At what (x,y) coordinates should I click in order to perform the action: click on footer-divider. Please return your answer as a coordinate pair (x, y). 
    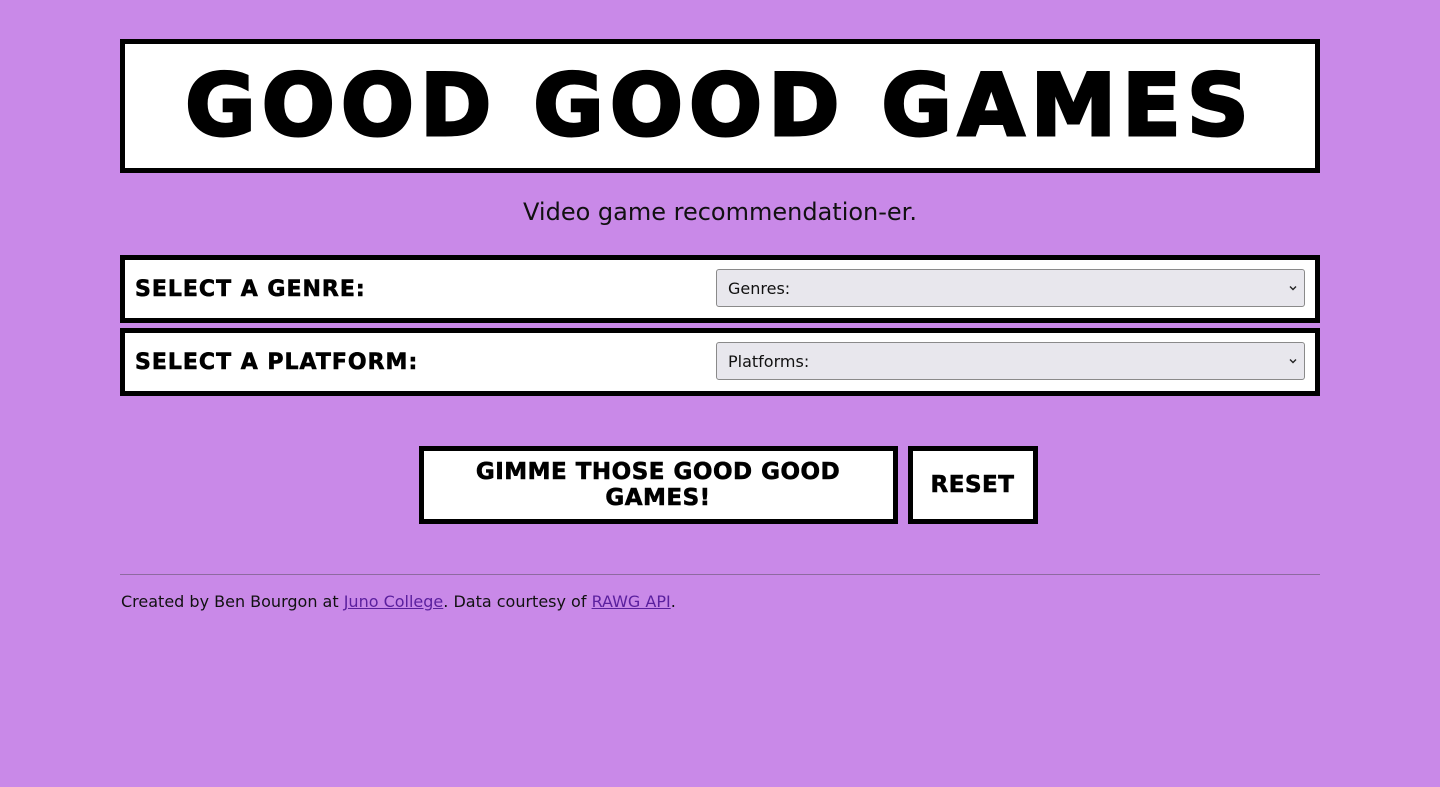
    Looking at the image, I should click on (720, 574).